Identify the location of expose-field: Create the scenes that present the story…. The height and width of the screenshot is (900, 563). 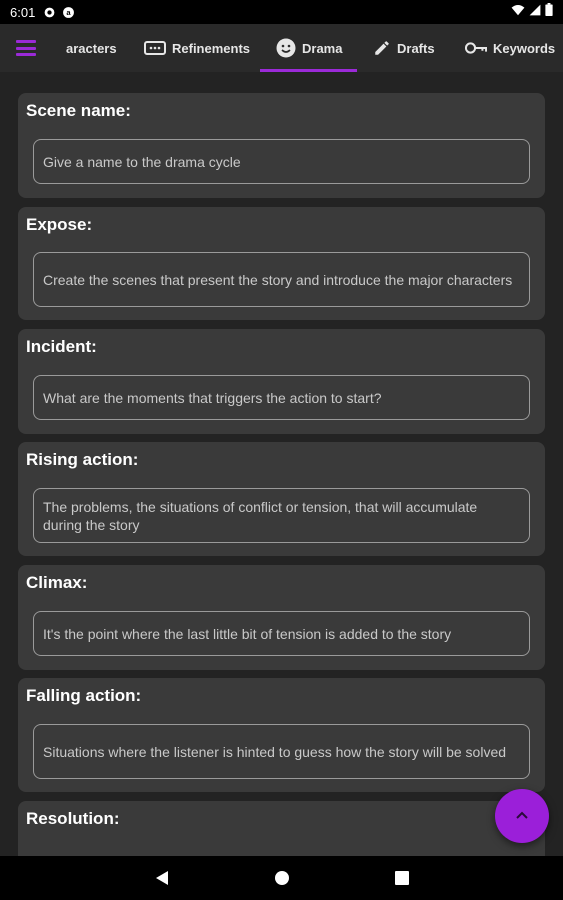
(281, 279).